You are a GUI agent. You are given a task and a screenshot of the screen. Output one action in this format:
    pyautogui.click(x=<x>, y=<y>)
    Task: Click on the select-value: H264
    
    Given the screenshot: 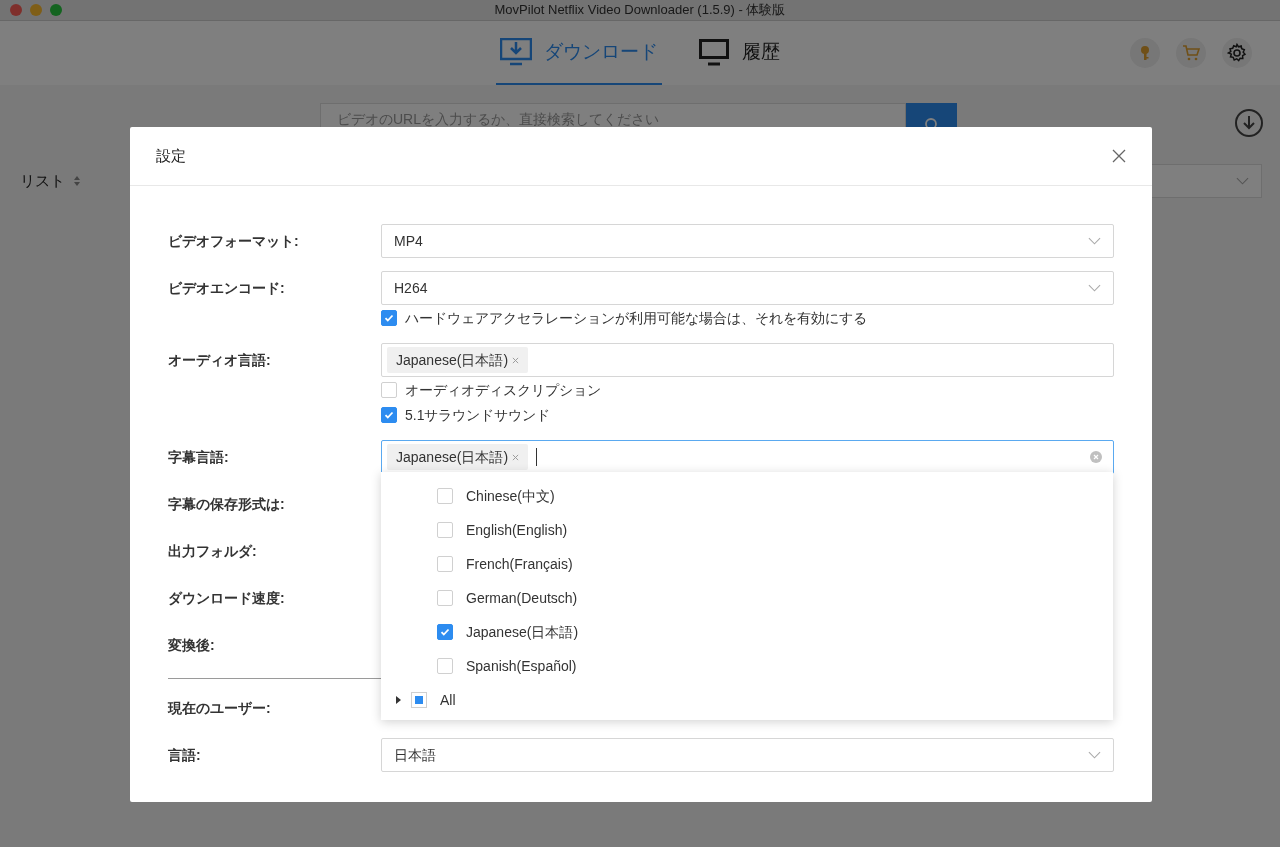 What is the action you would take?
    pyautogui.click(x=411, y=288)
    